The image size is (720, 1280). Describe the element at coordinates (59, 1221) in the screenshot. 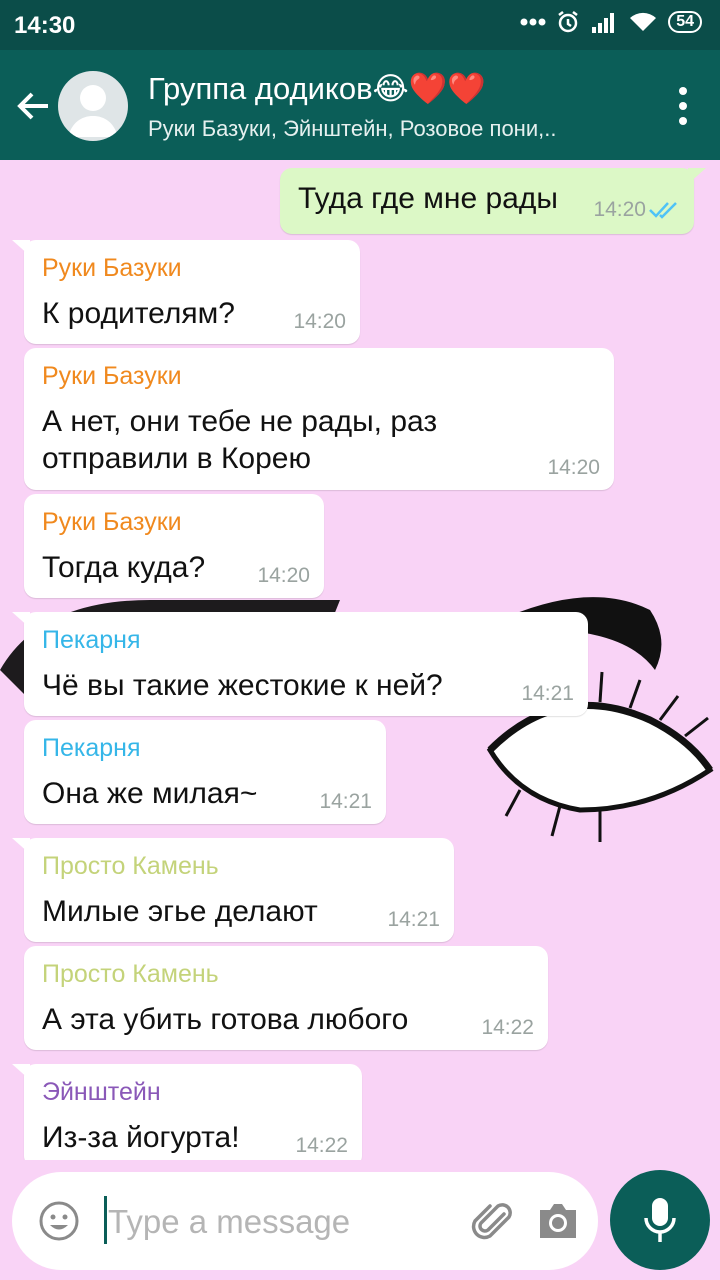

I see `emoji-icon` at that location.